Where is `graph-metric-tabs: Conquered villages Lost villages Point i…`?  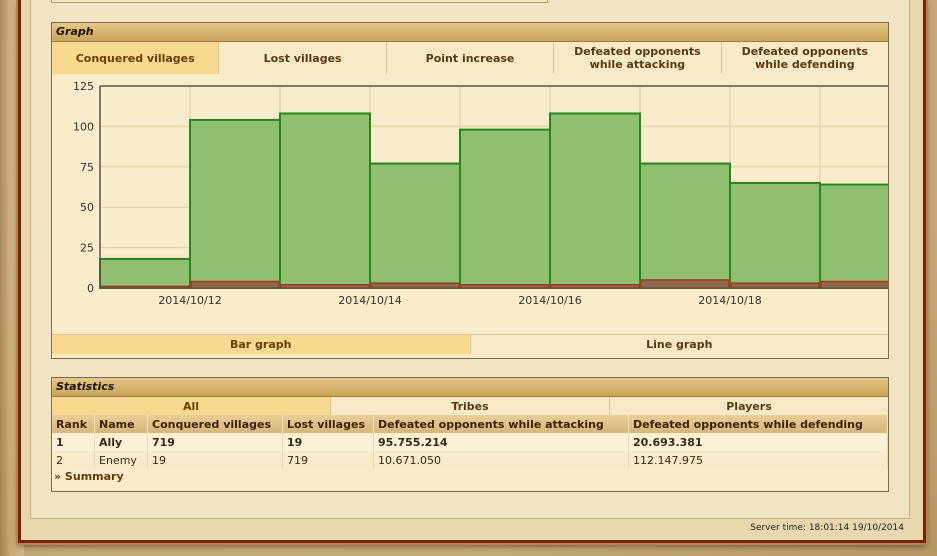 graph-metric-tabs: Conquered villages Lost villages Point i… is located at coordinates (470, 58).